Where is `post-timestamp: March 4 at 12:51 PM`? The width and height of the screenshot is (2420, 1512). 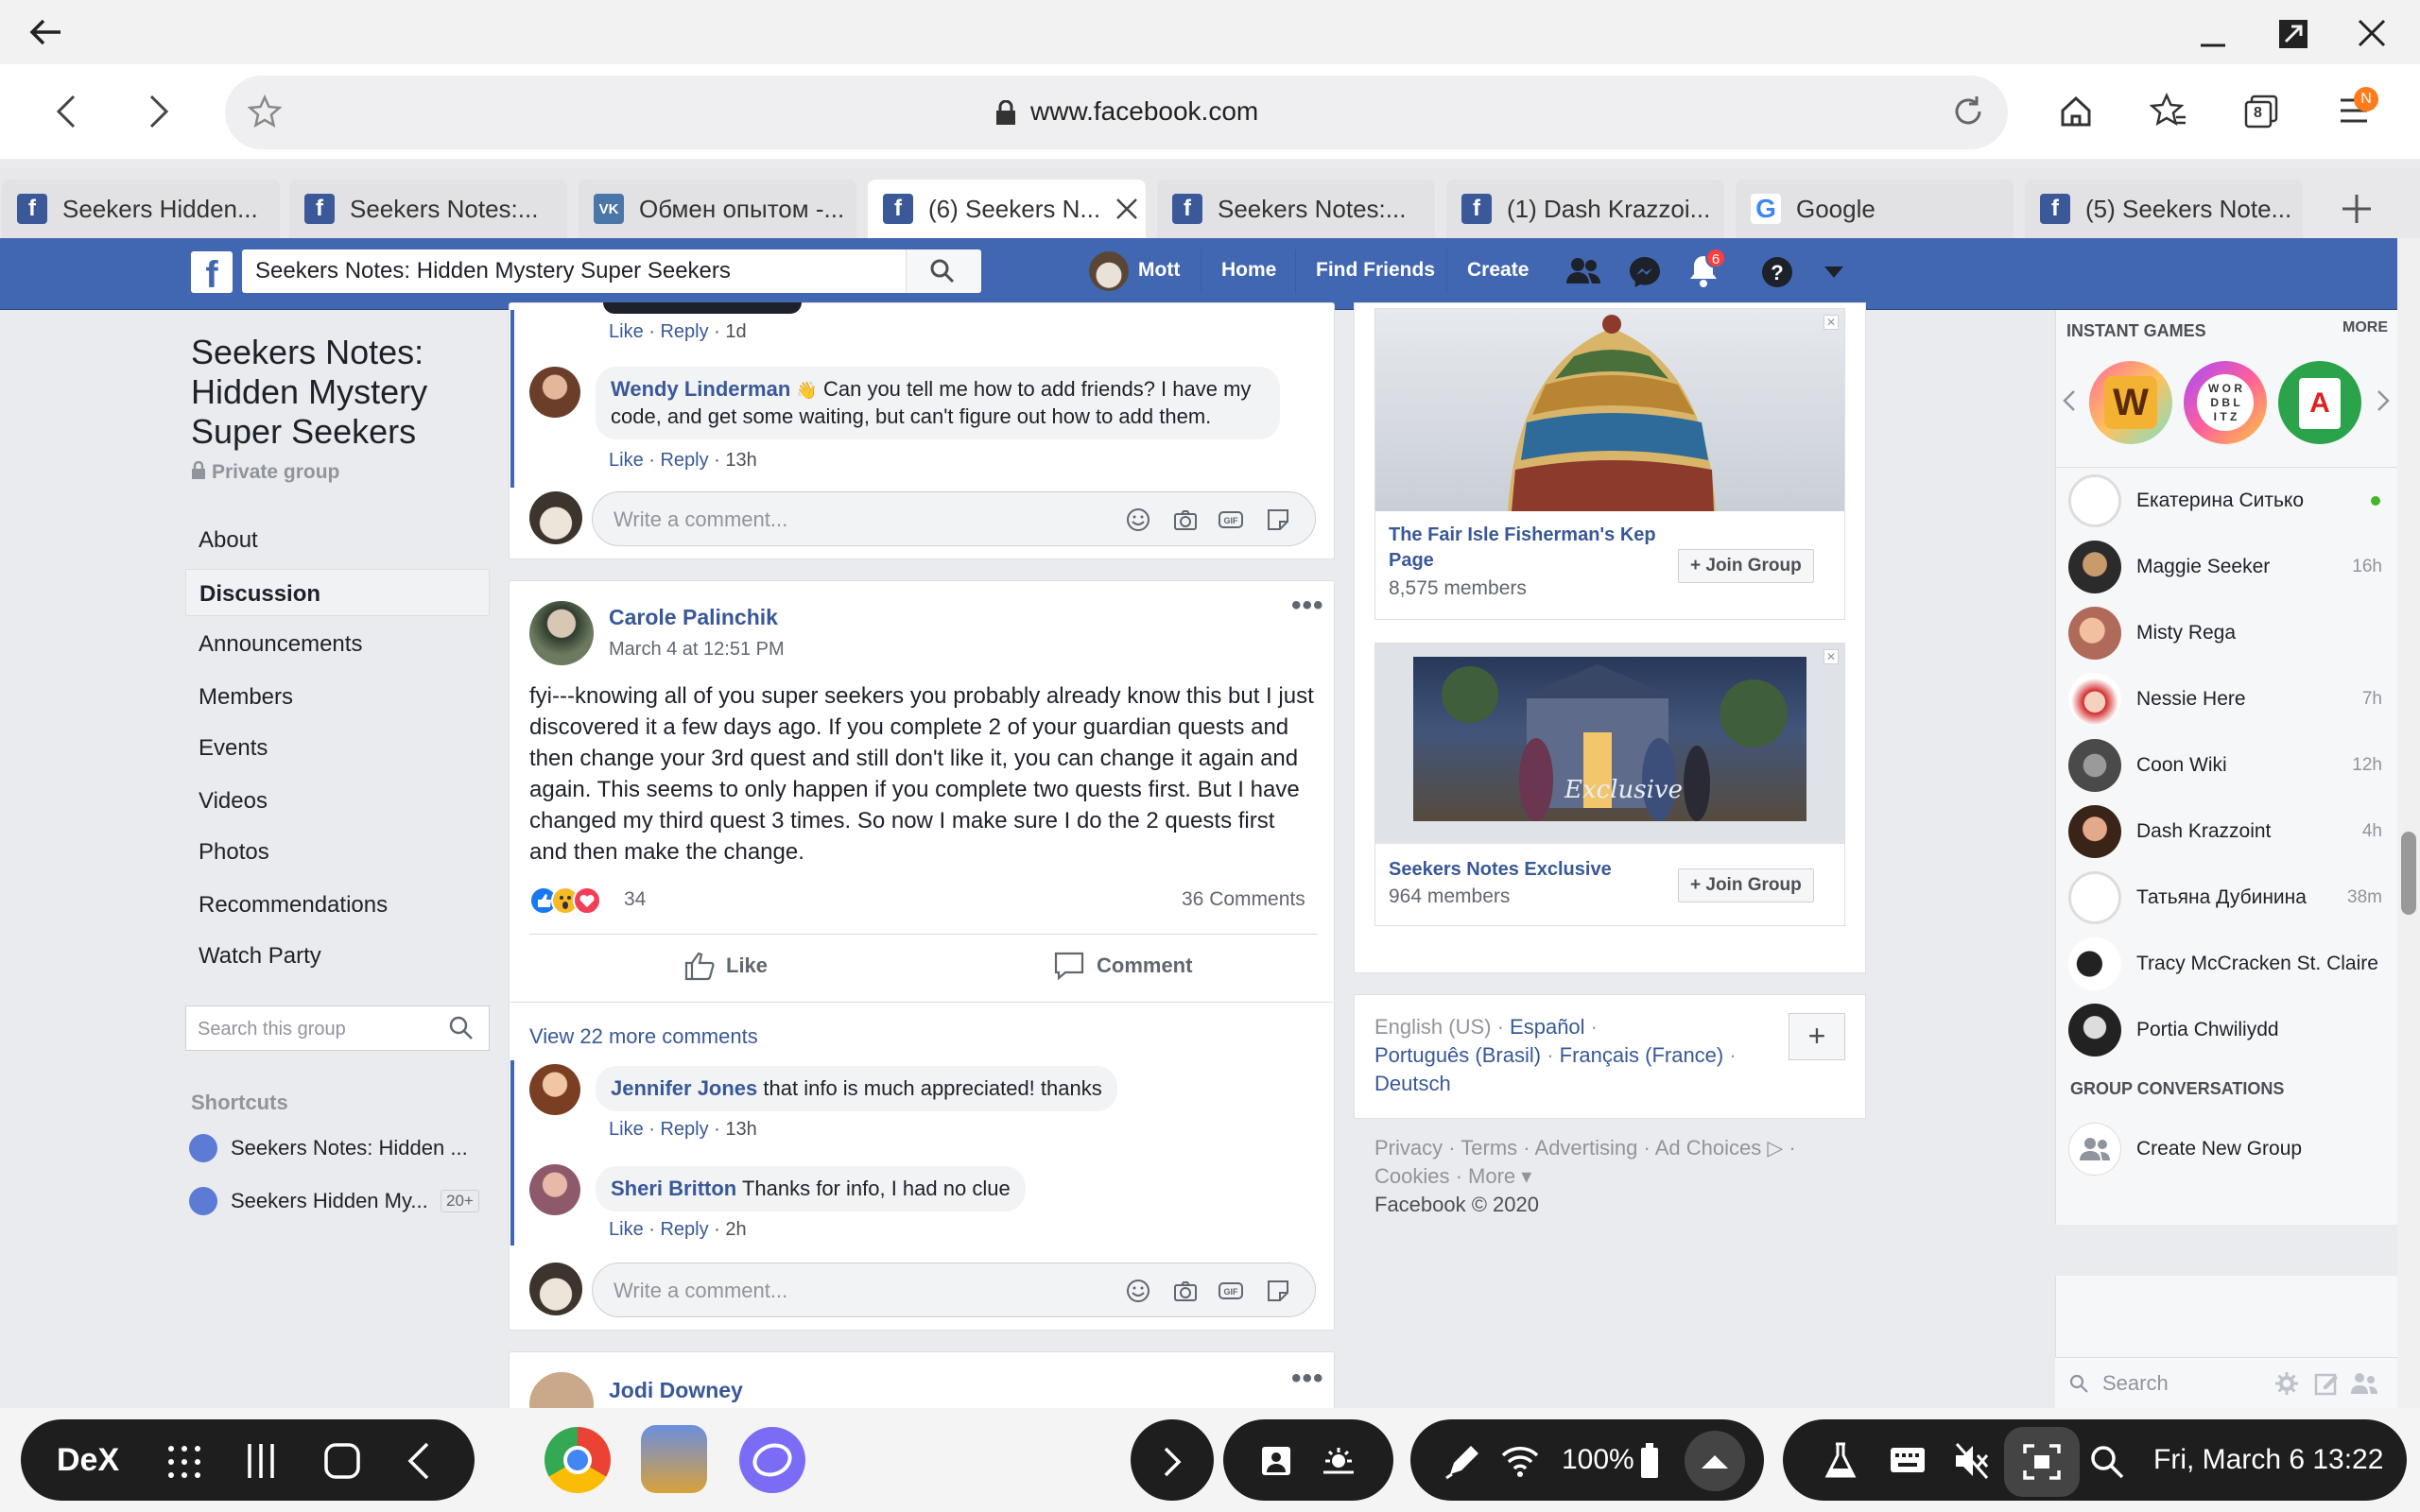 post-timestamp: March 4 at 12:51 PM is located at coordinates (697, 650).